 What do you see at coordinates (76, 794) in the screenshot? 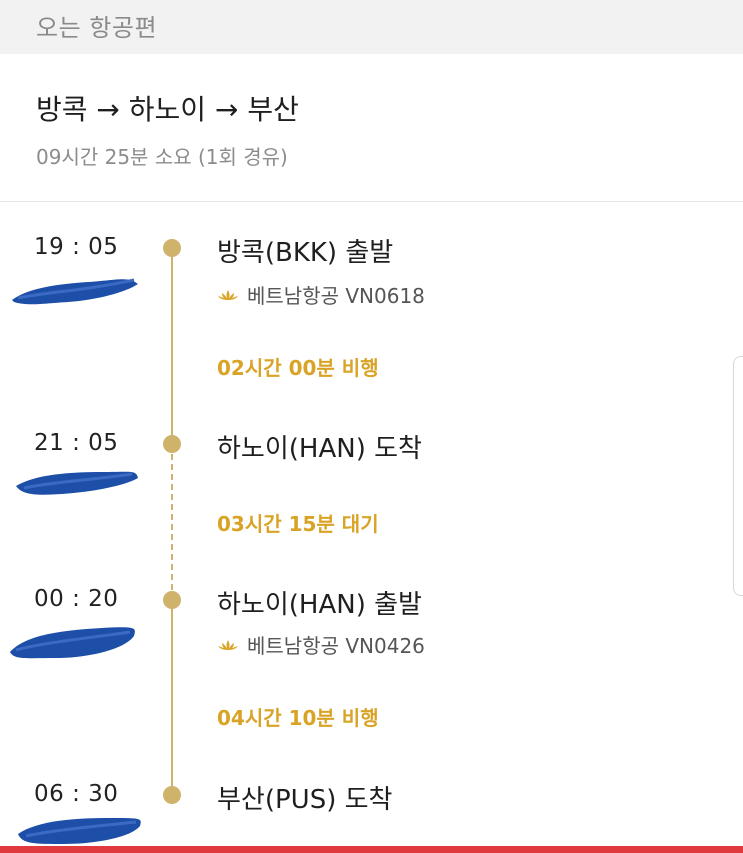
I see `arrival-time: 06 : 30` at bounding box center [76, 794].